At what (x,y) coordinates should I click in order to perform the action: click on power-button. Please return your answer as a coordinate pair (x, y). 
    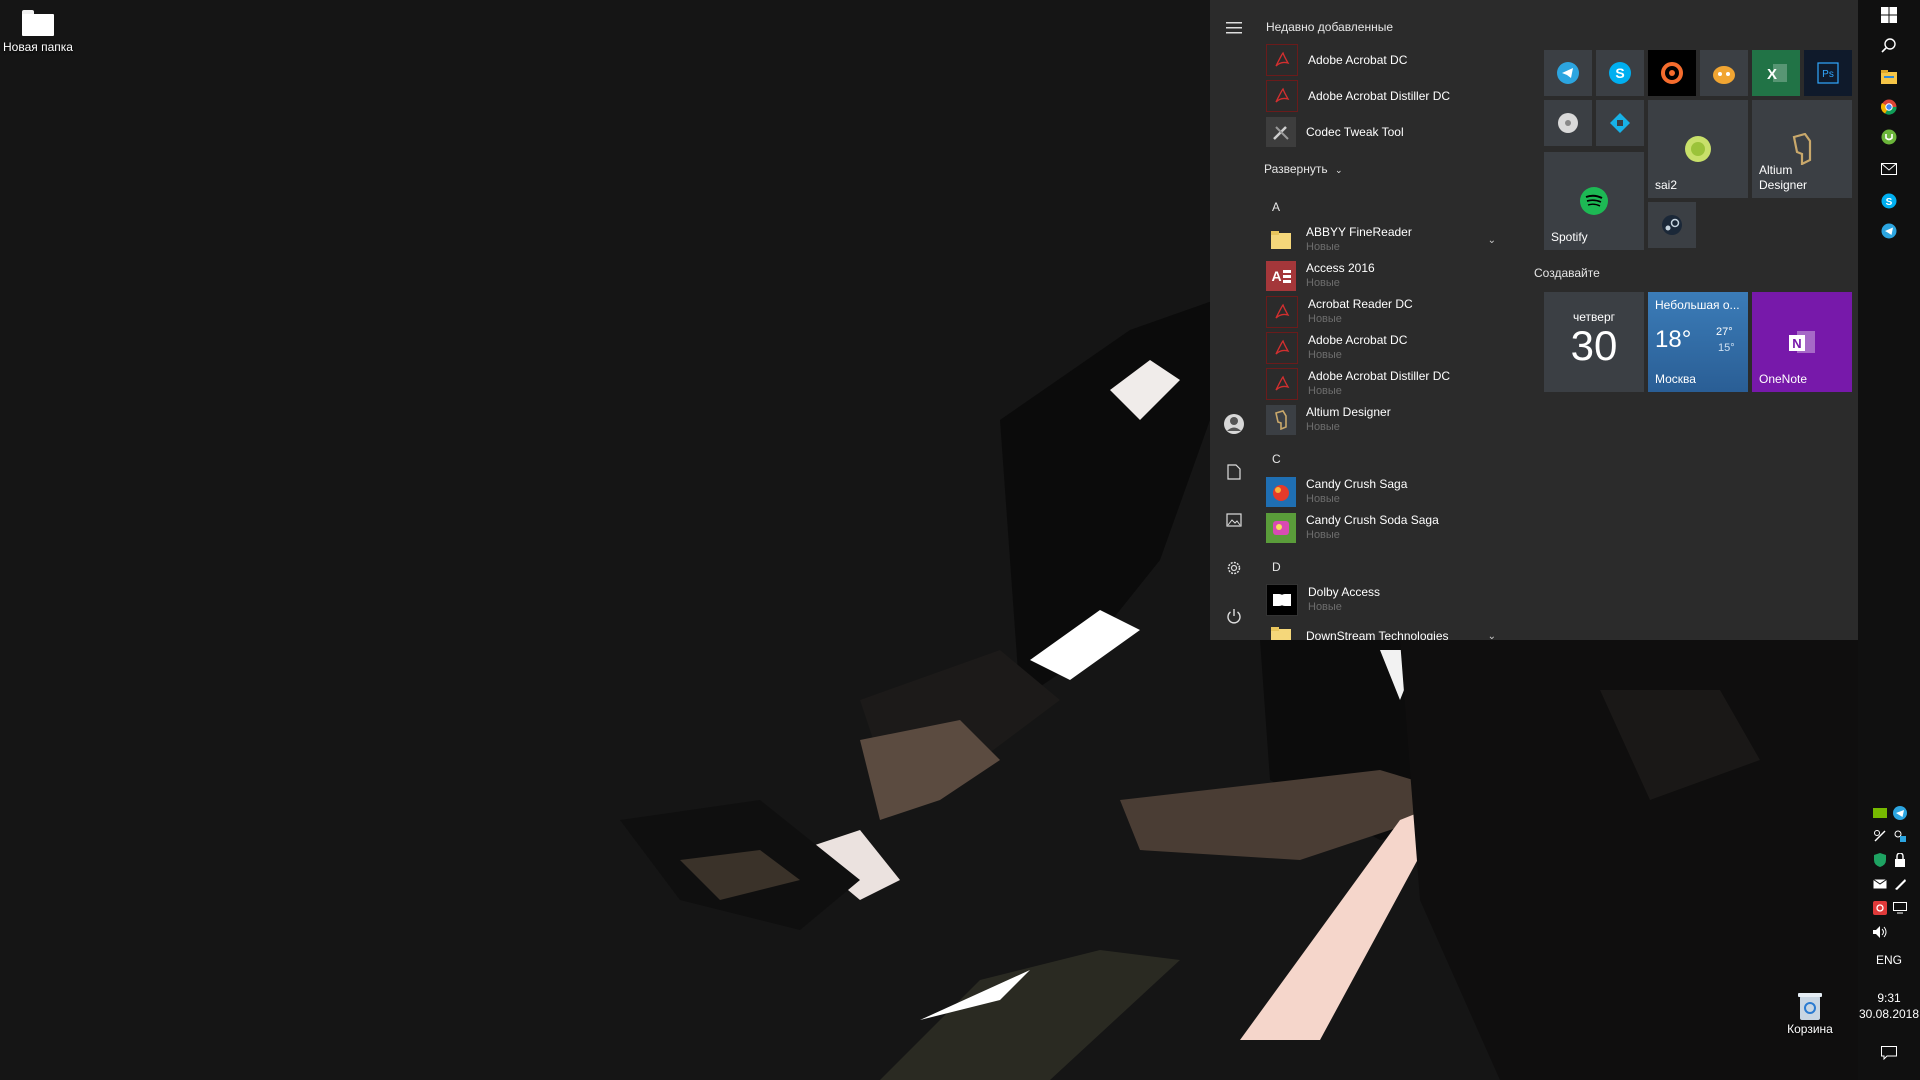
    Looking at the image, I should click on (1234, 616).